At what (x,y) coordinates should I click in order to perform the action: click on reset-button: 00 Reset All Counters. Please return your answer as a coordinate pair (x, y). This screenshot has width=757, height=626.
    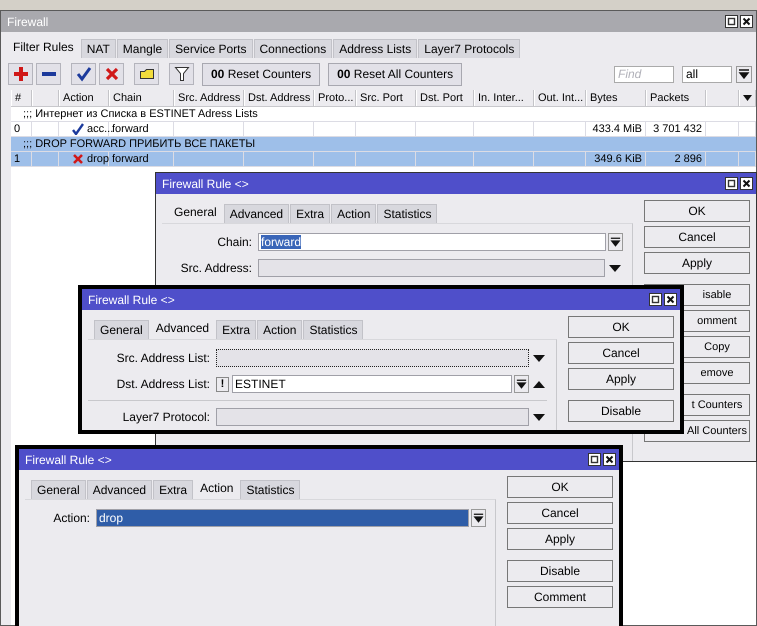
    Looking at the image, I should click on (395, 74).